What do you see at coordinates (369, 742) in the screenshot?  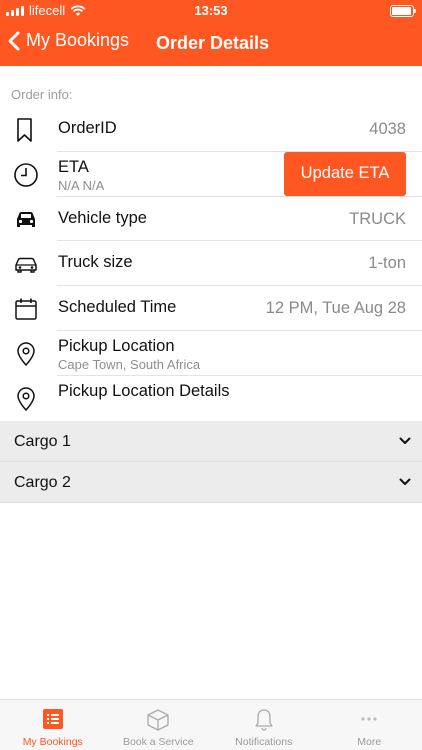 I see `tab-label: More` at bounding box center [369, 742].